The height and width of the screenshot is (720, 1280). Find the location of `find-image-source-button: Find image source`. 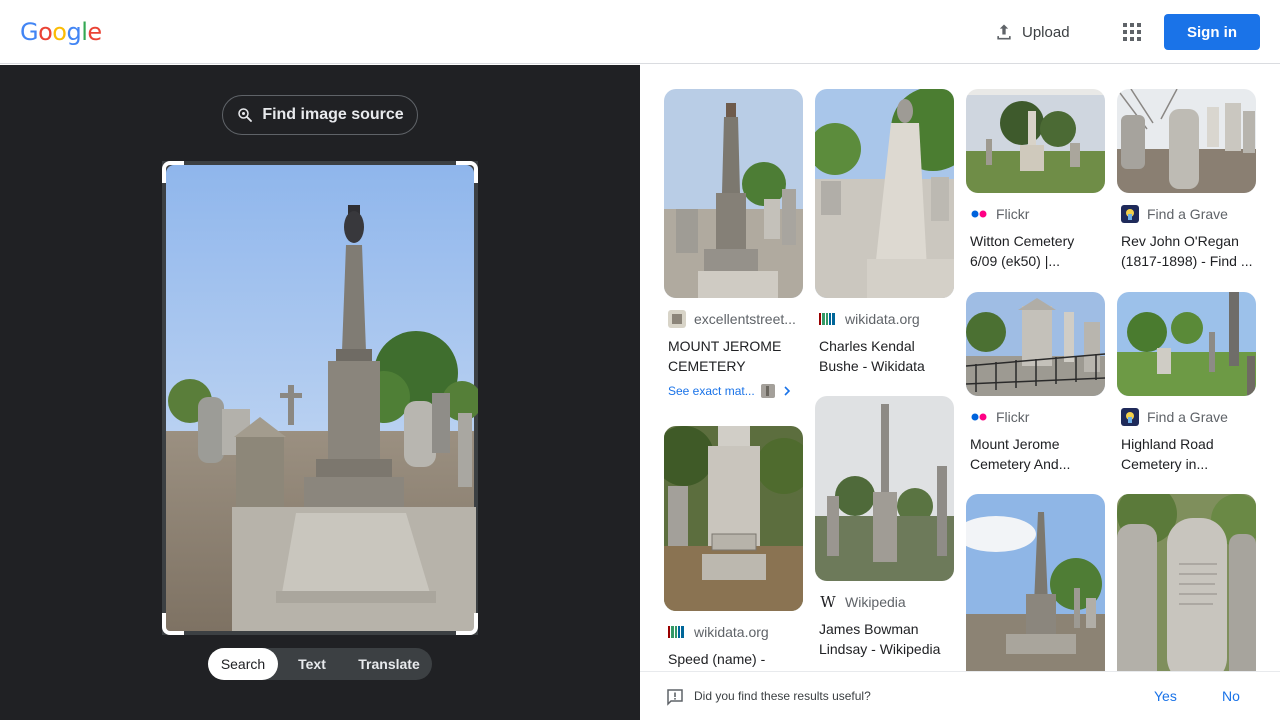

find-image-source-button: Find image source is located at coordinates (320, 115).